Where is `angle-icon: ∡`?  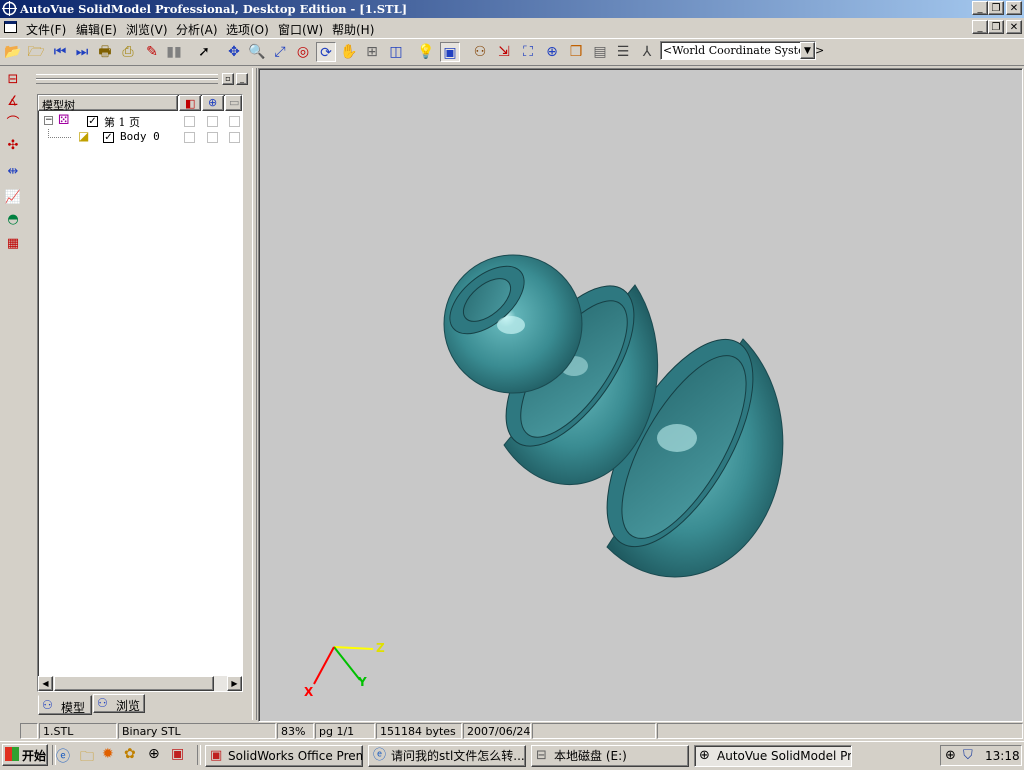 angle-icon: ∡ is located at coordinates (13, 102).